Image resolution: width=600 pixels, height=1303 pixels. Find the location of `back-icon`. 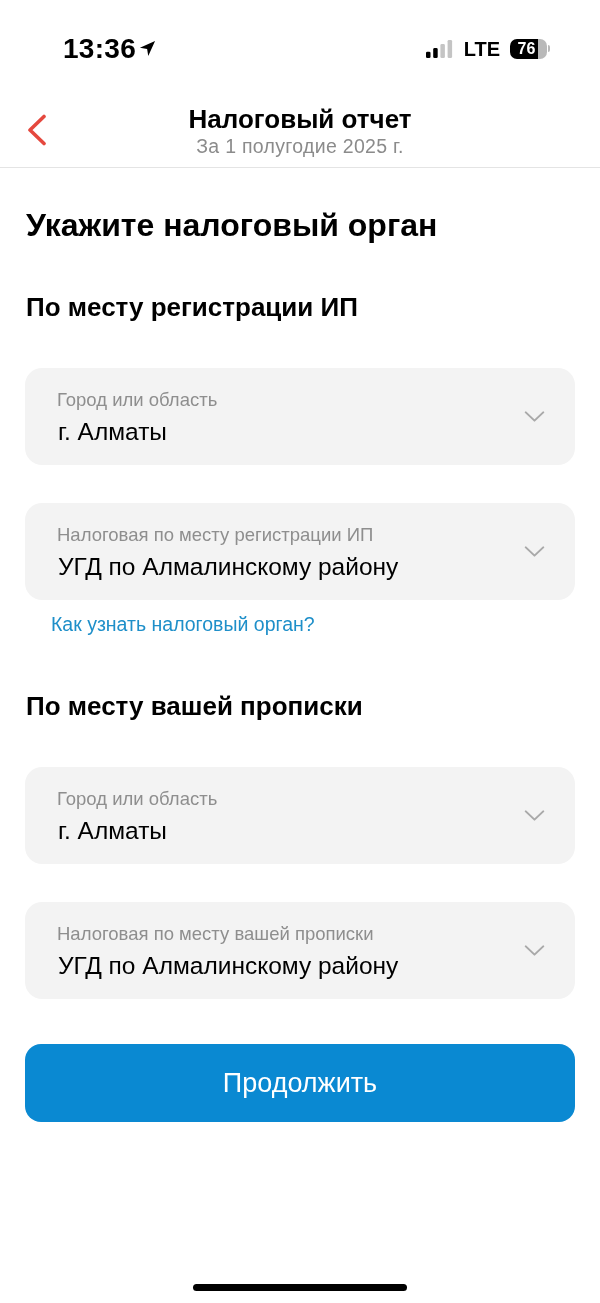

back-icon is located at coordinates (37, 130).